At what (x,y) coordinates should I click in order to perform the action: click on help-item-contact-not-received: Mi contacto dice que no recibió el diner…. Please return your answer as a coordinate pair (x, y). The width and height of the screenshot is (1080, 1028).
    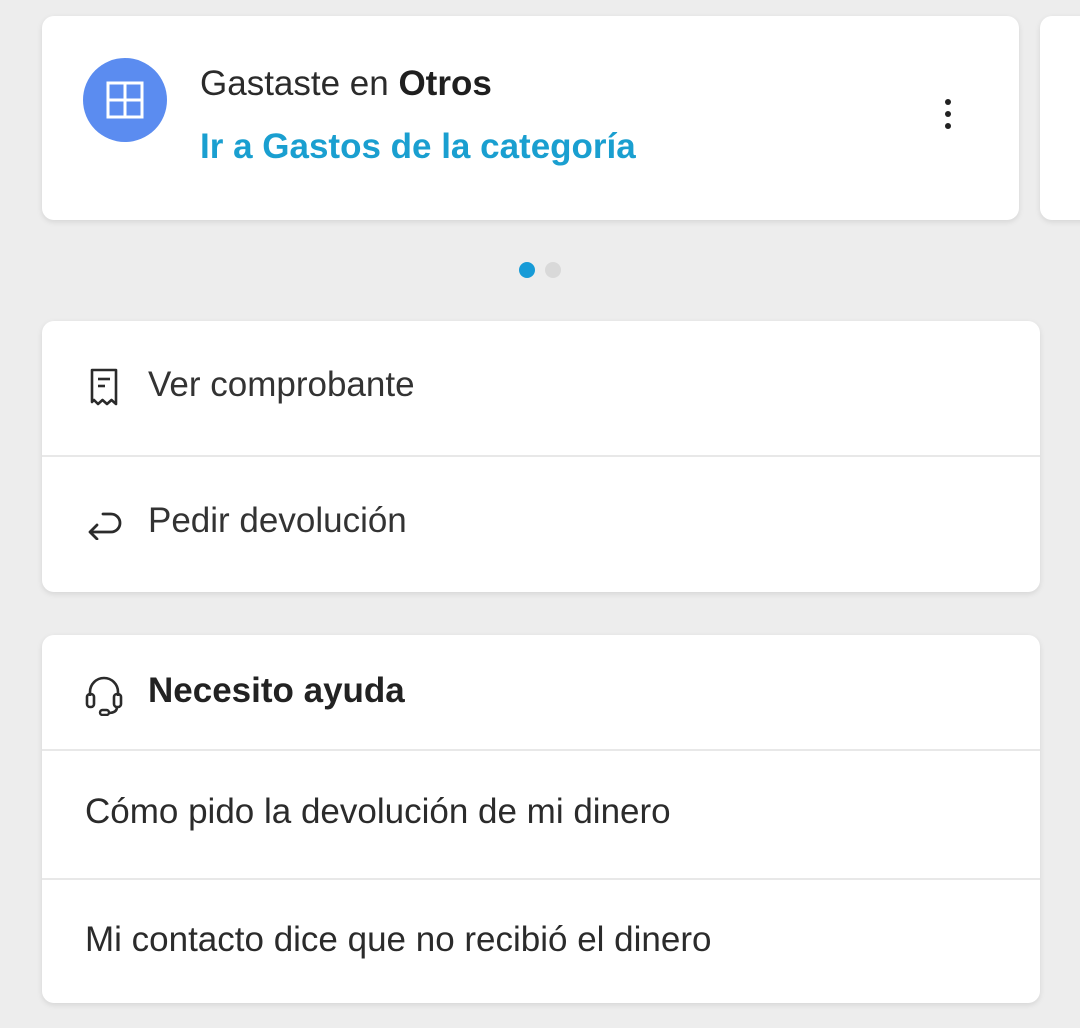
    Looking at the image, I should click on (541, 941).